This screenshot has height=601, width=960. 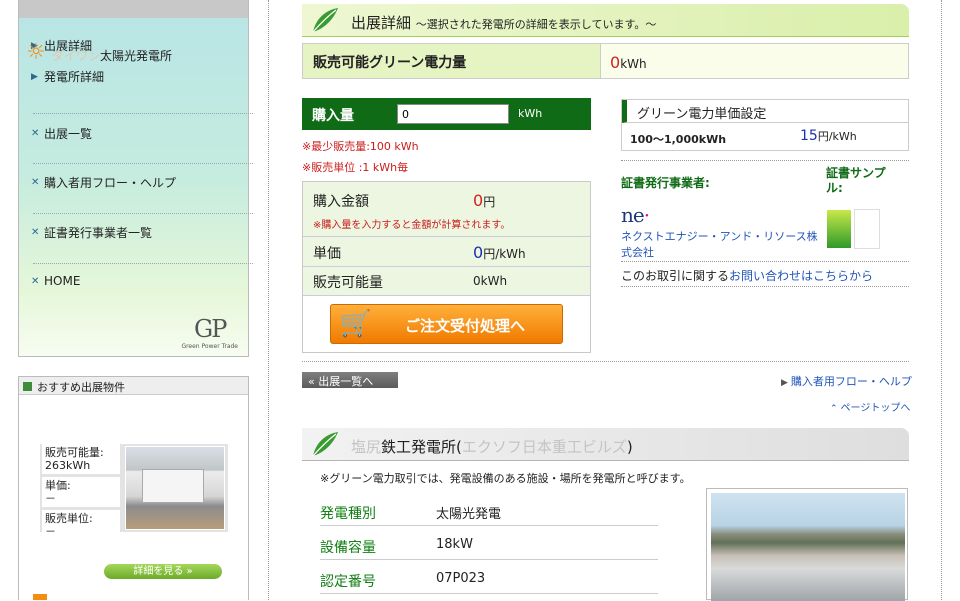 I want to click on sun-icon, so click(x=40, y=597).